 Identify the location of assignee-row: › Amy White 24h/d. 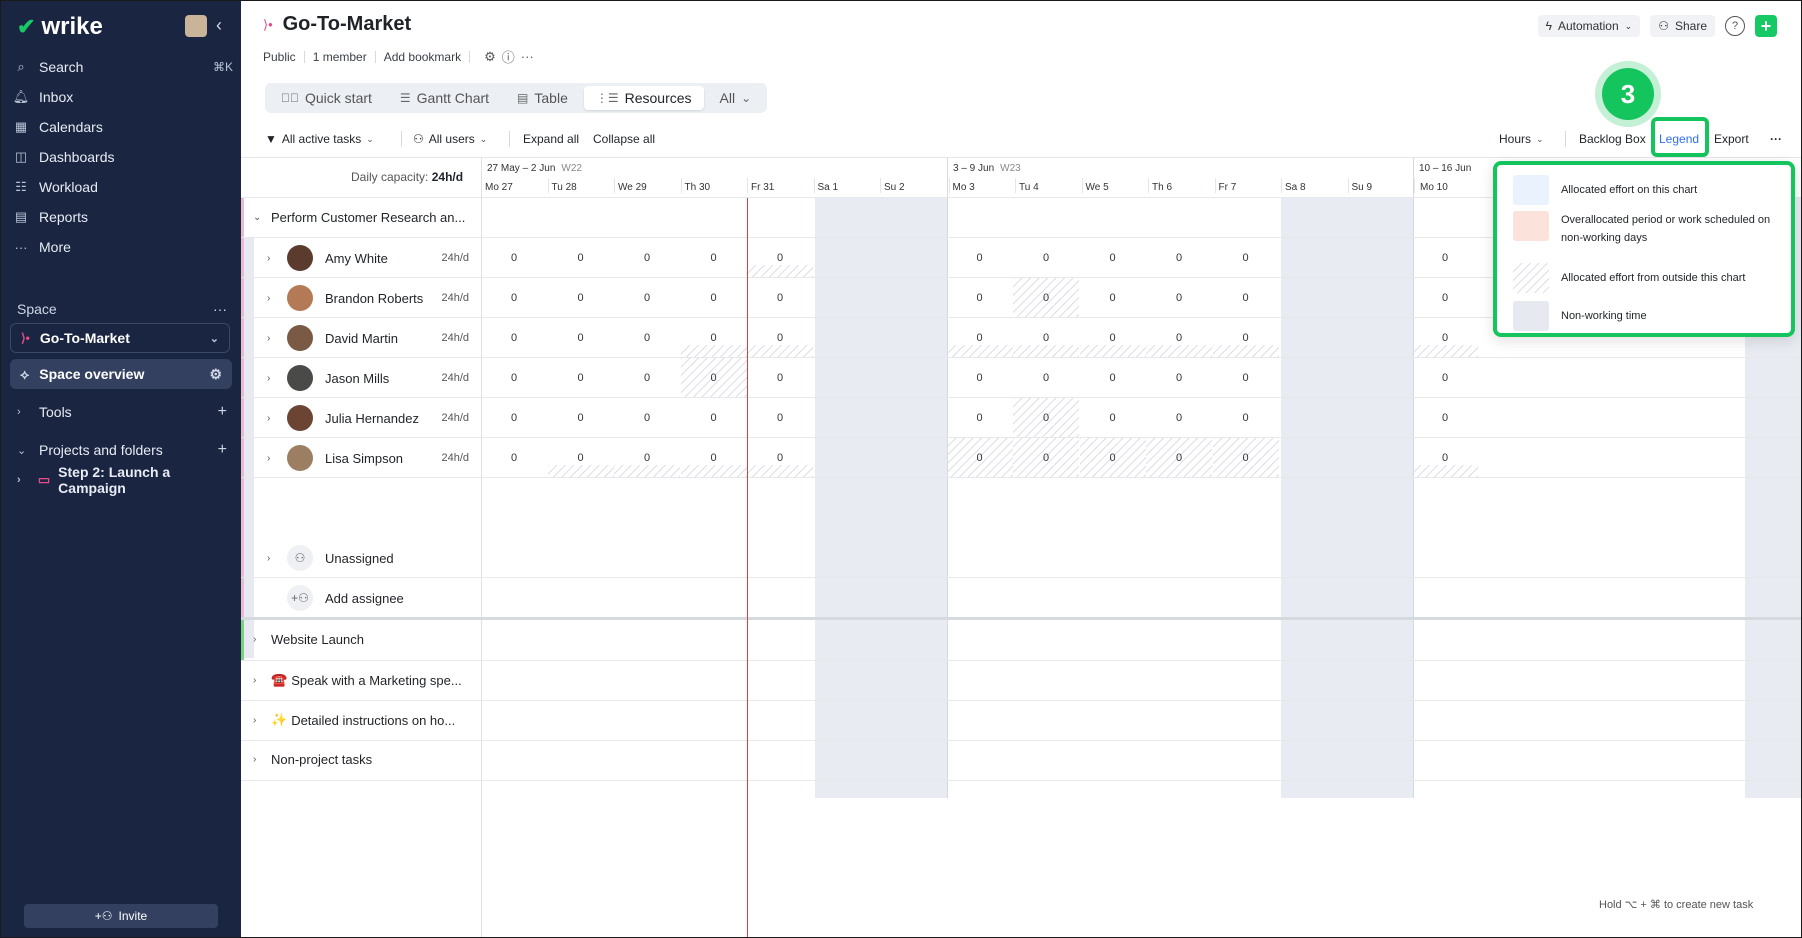
(372, 258).